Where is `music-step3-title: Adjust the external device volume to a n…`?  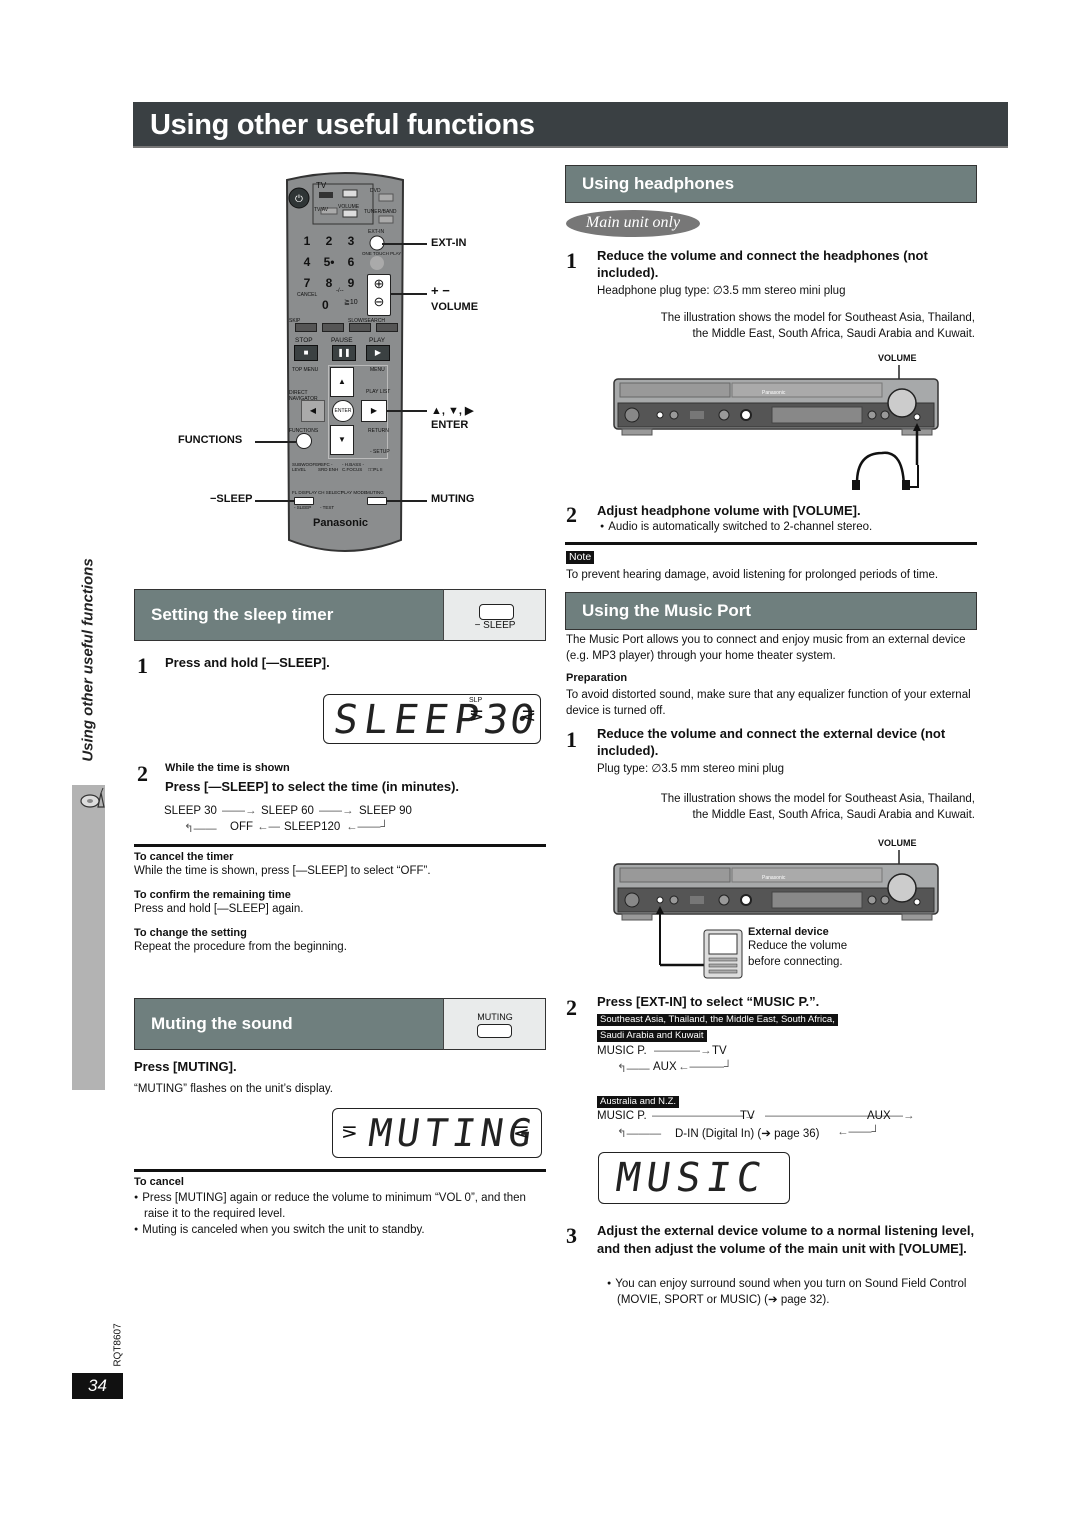 music-step3-title: Adjust the external device volume to a n… is located at coordinates (786, 1239).